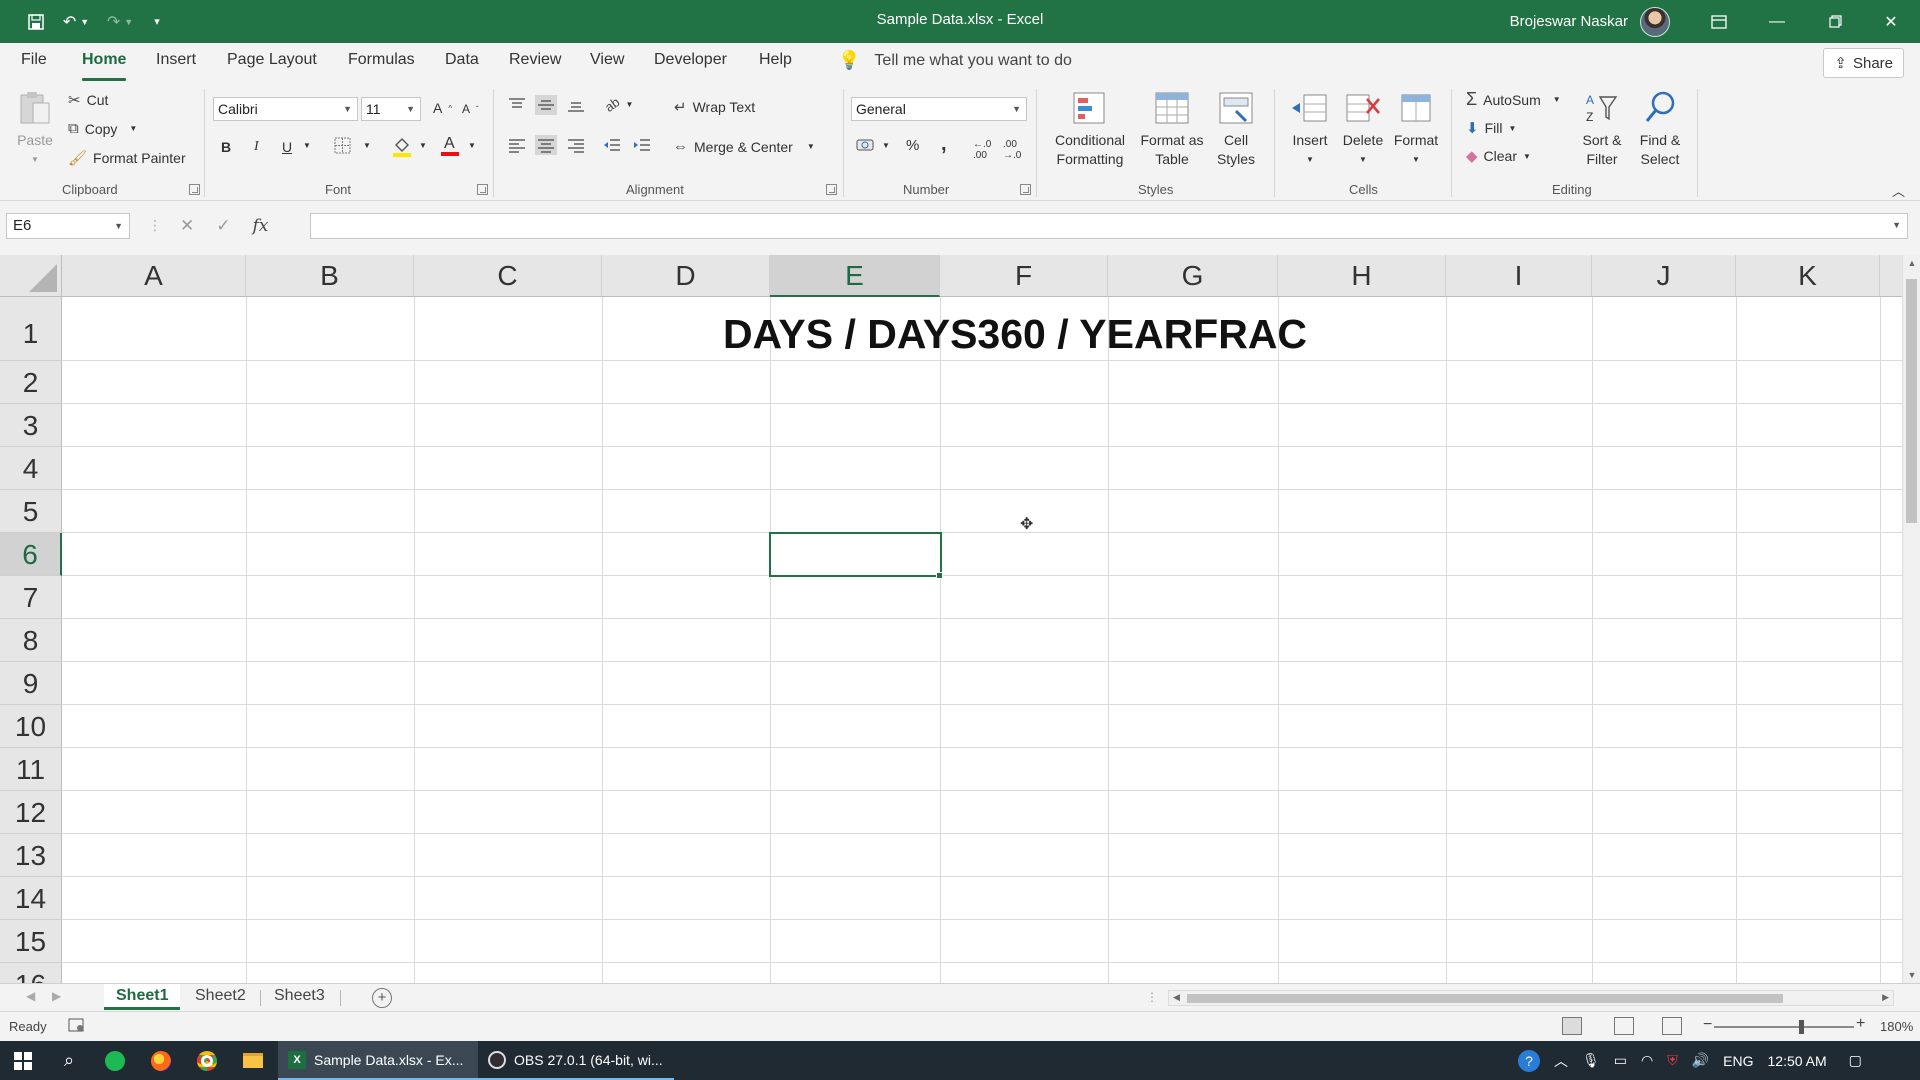 This screenshot has width=1920, height=1080. What do you see at coordinates (76, 21) in the screenshot?
I see `undo-icon: ↶ ▼` at bounding box center [76, 21].